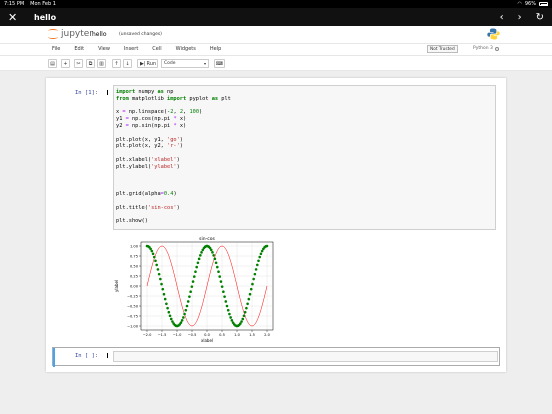 The width and height of the screenshot is (552, 414). What do you see at coordinates (148, 166) in the screenshot?
I see `code-line: plt.ylabel('ylabel')` at bounding box center [148, 166].